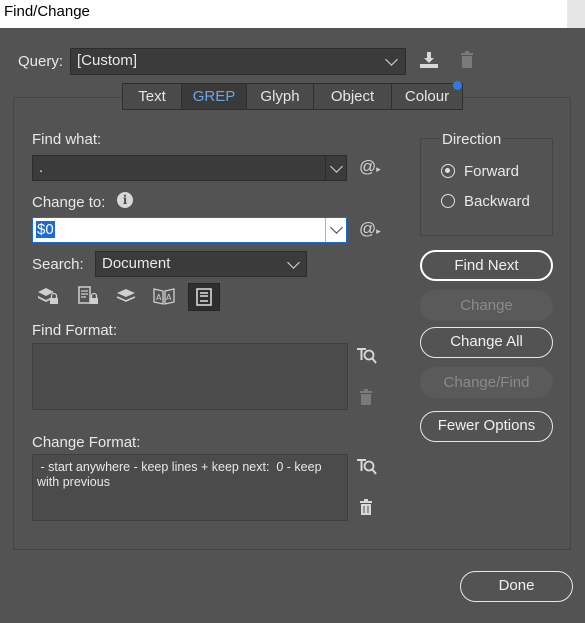  I want to click on info-icon: i, so click(125, 200).